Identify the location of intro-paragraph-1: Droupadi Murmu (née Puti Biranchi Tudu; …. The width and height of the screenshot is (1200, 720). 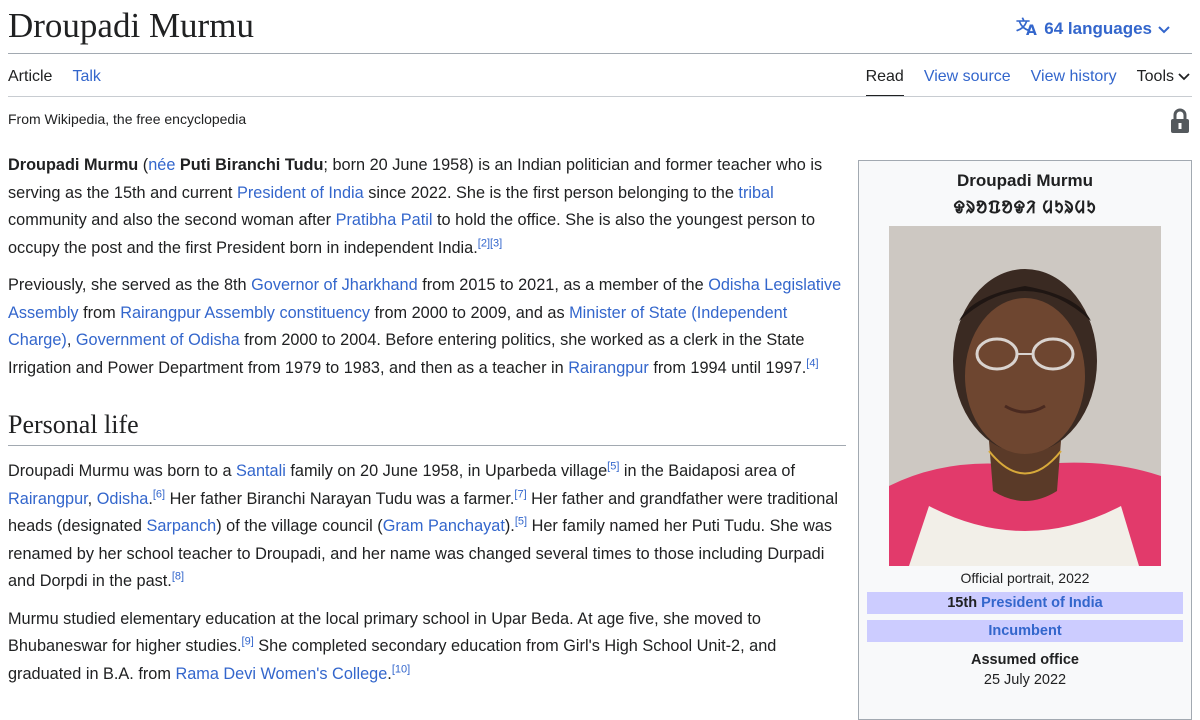
(415, 206).